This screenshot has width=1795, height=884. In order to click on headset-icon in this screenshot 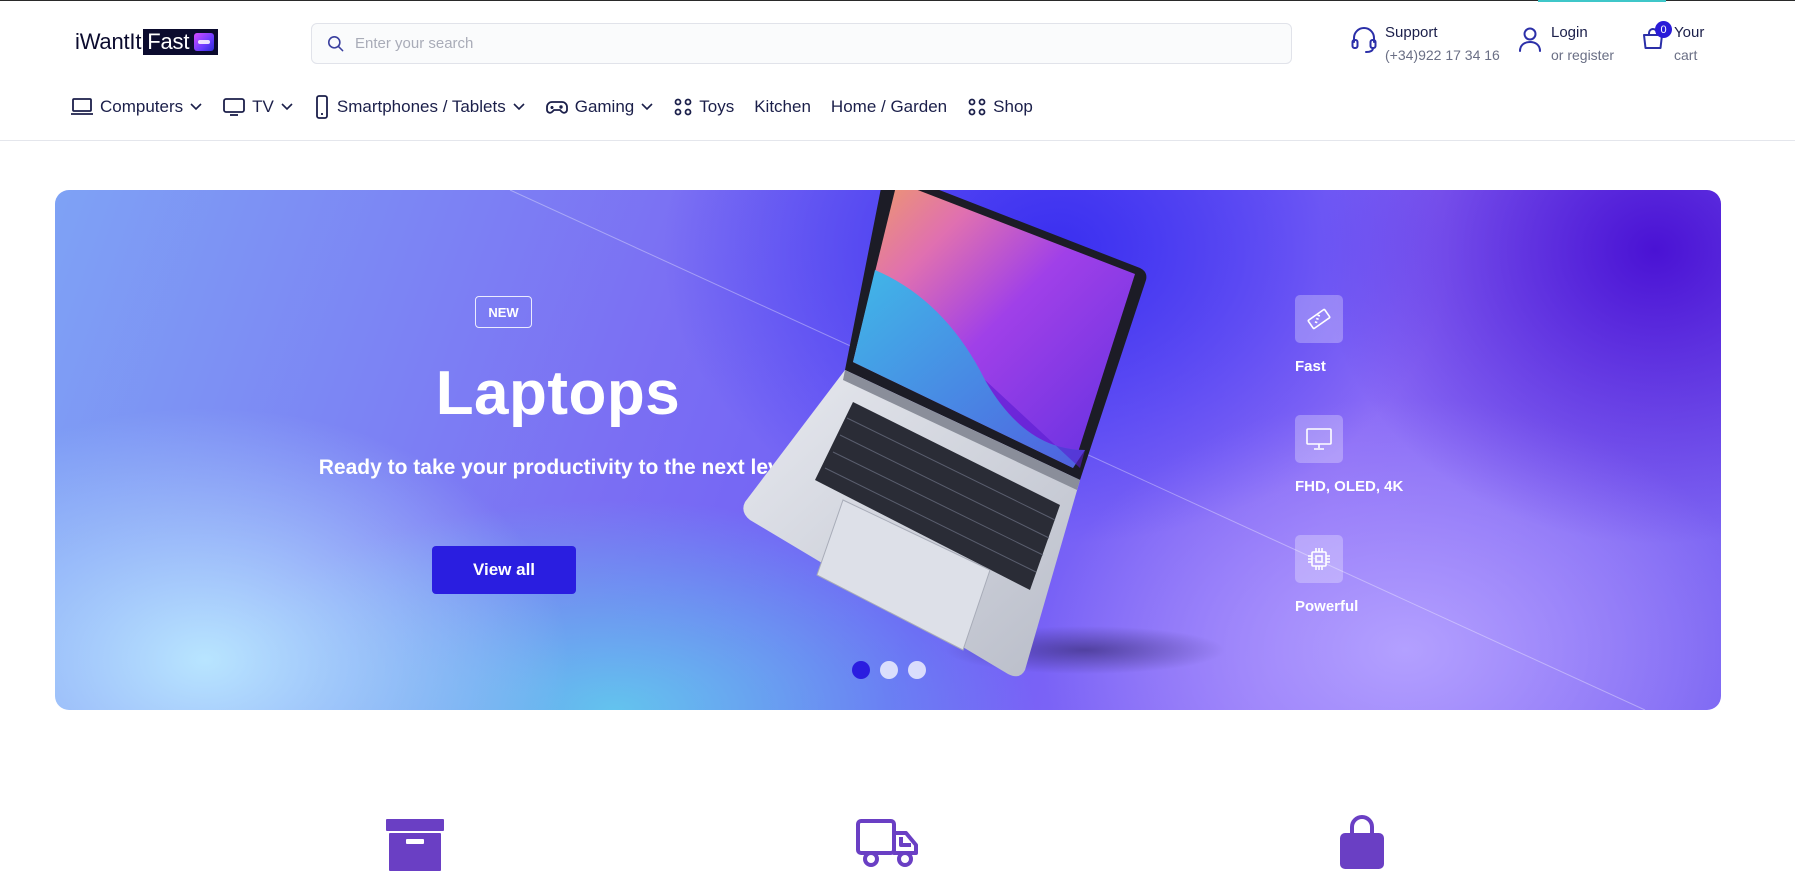, I will do `click(1364, 39)`.